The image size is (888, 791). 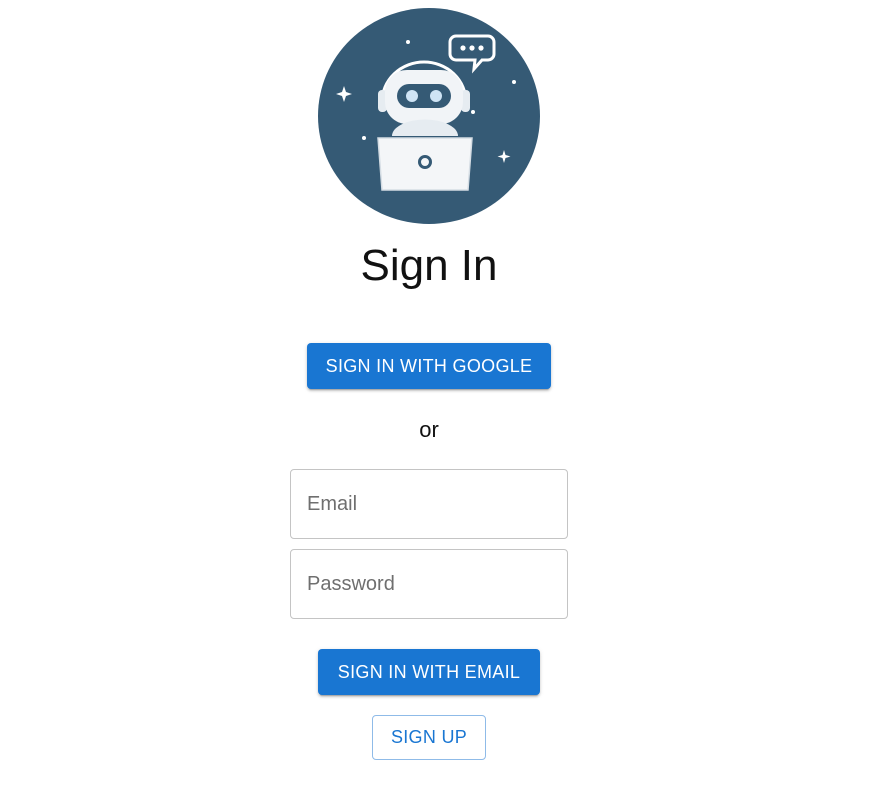 What do you see at coordinates (429, 429) in the screenshot?
I see `or-divider-text: or` at bounding box center [429, 429].